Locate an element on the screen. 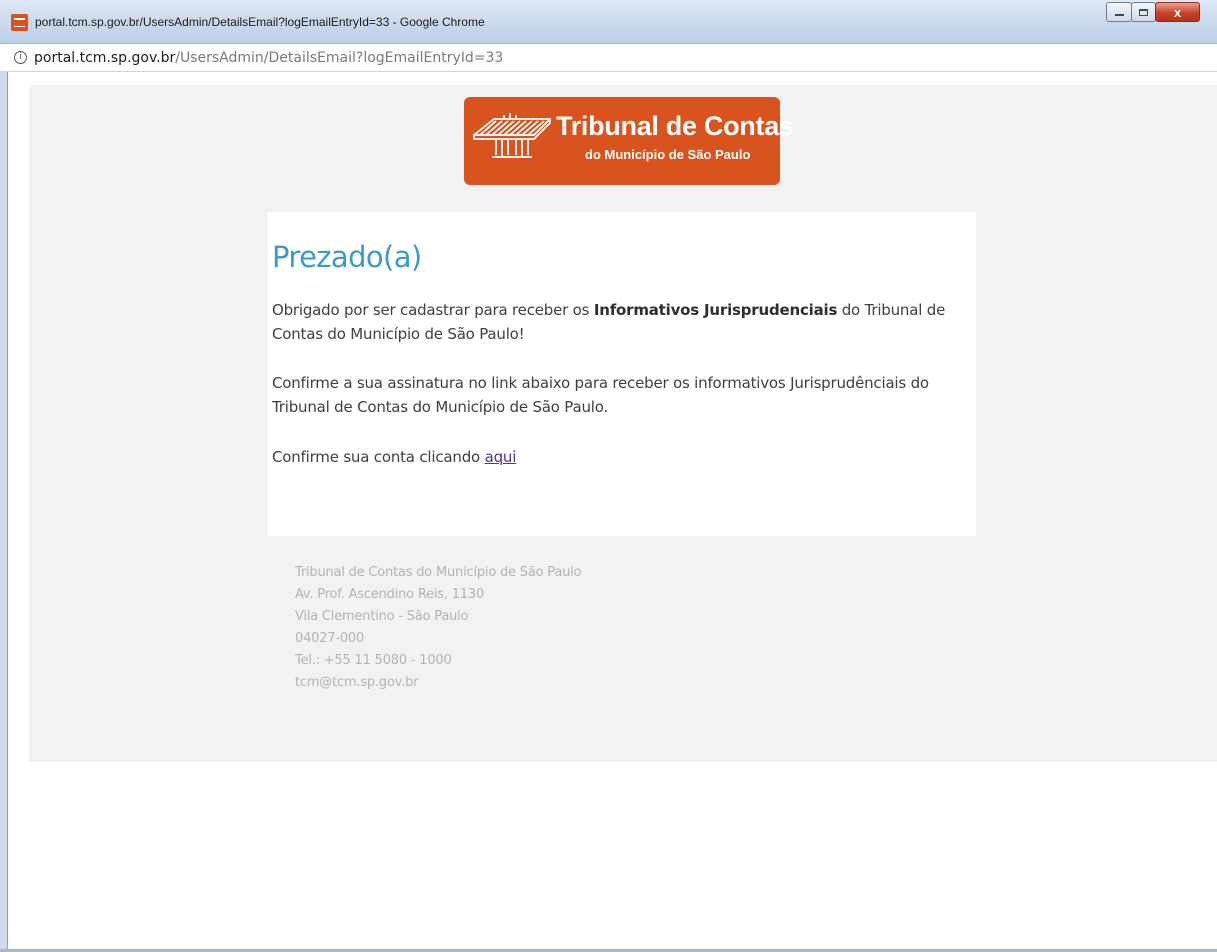 This screenshot has height=952, width=1217. minimize-button is located at coordinates (1119, 12).